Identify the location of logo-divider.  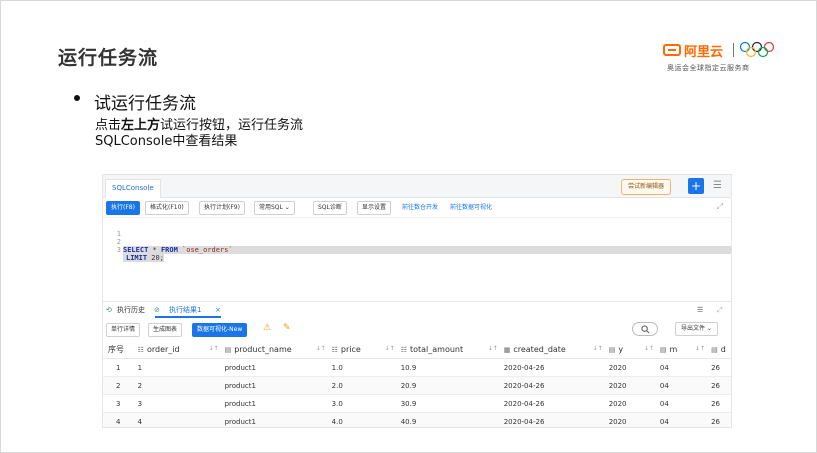
(733, 50).